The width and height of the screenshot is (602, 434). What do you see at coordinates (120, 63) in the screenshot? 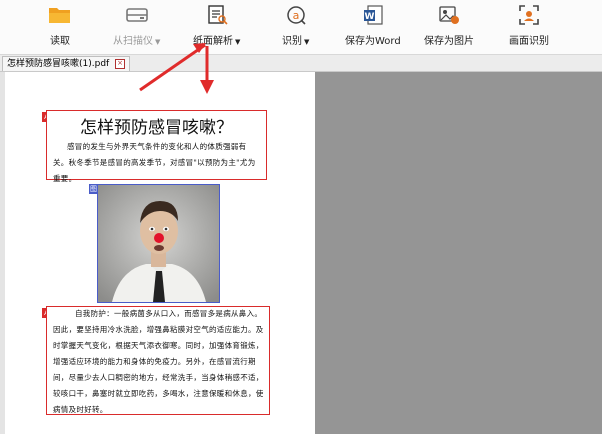
I see `close-icon: ×` at bounding box center [120, 63].